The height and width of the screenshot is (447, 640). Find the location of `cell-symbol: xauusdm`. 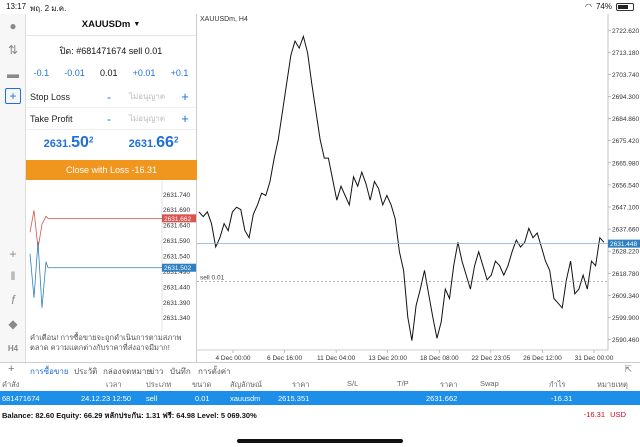

cell-symbol: xauusdm is located at coordinates (245, 398).